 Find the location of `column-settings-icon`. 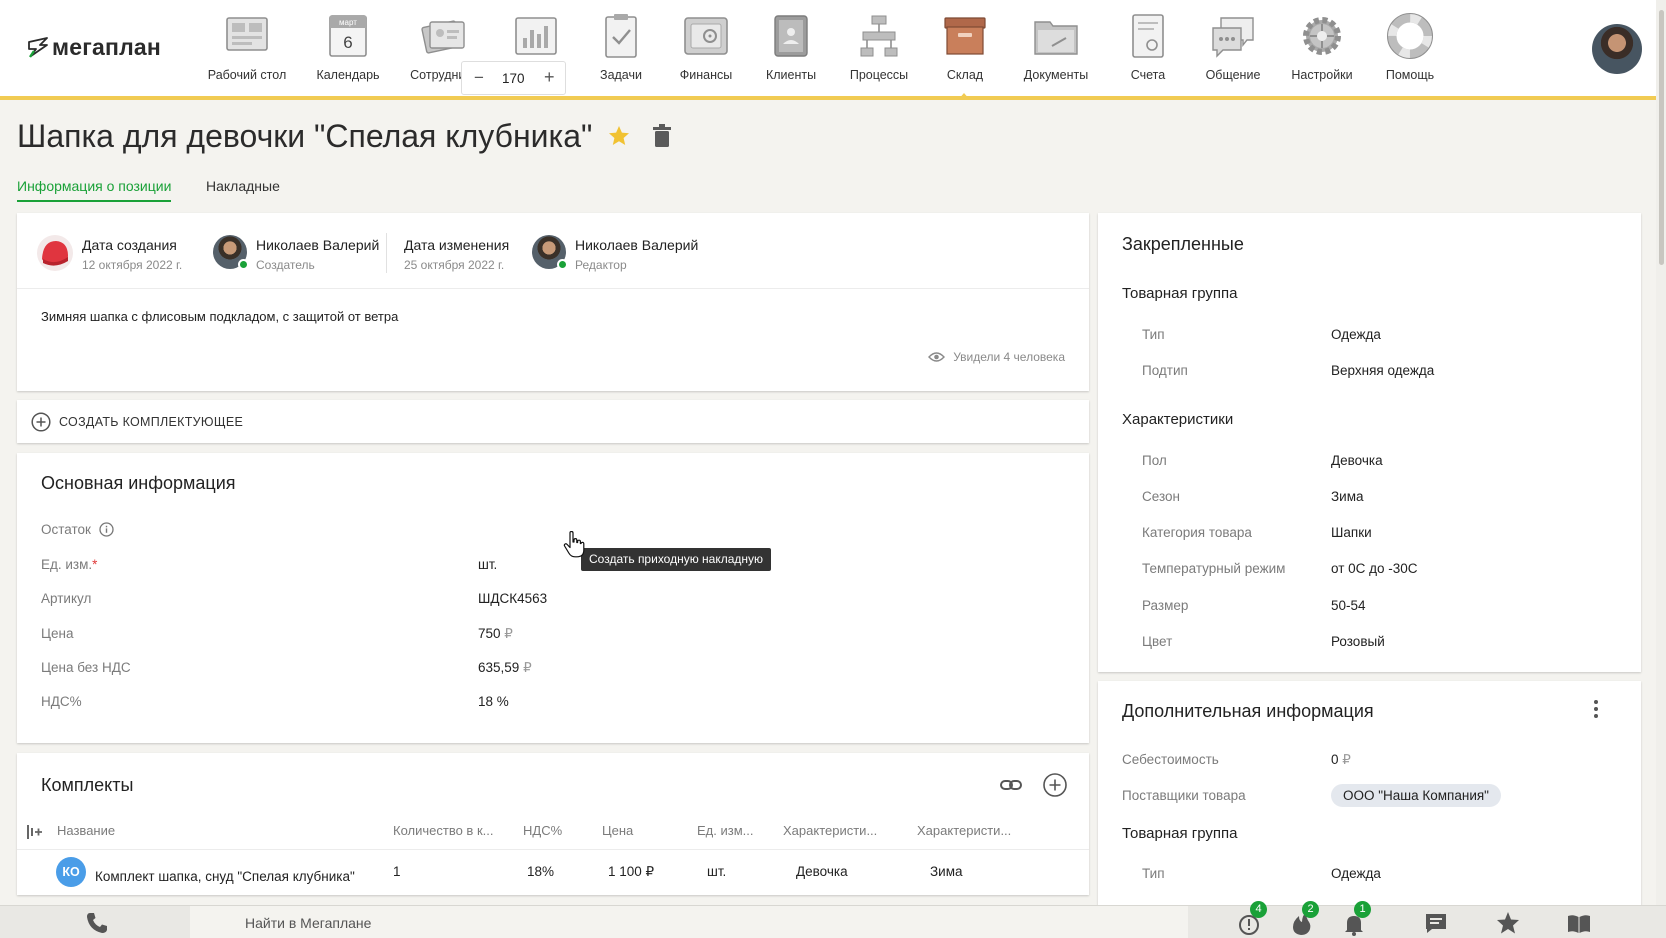

column-settings-icon is located at coordinates (34, 832).